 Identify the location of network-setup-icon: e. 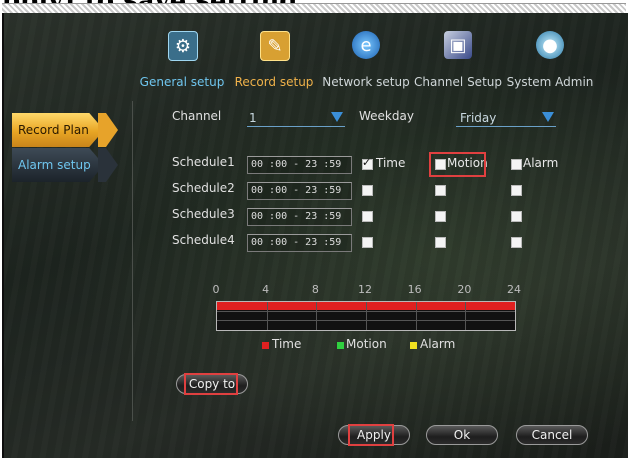
(366, 45).